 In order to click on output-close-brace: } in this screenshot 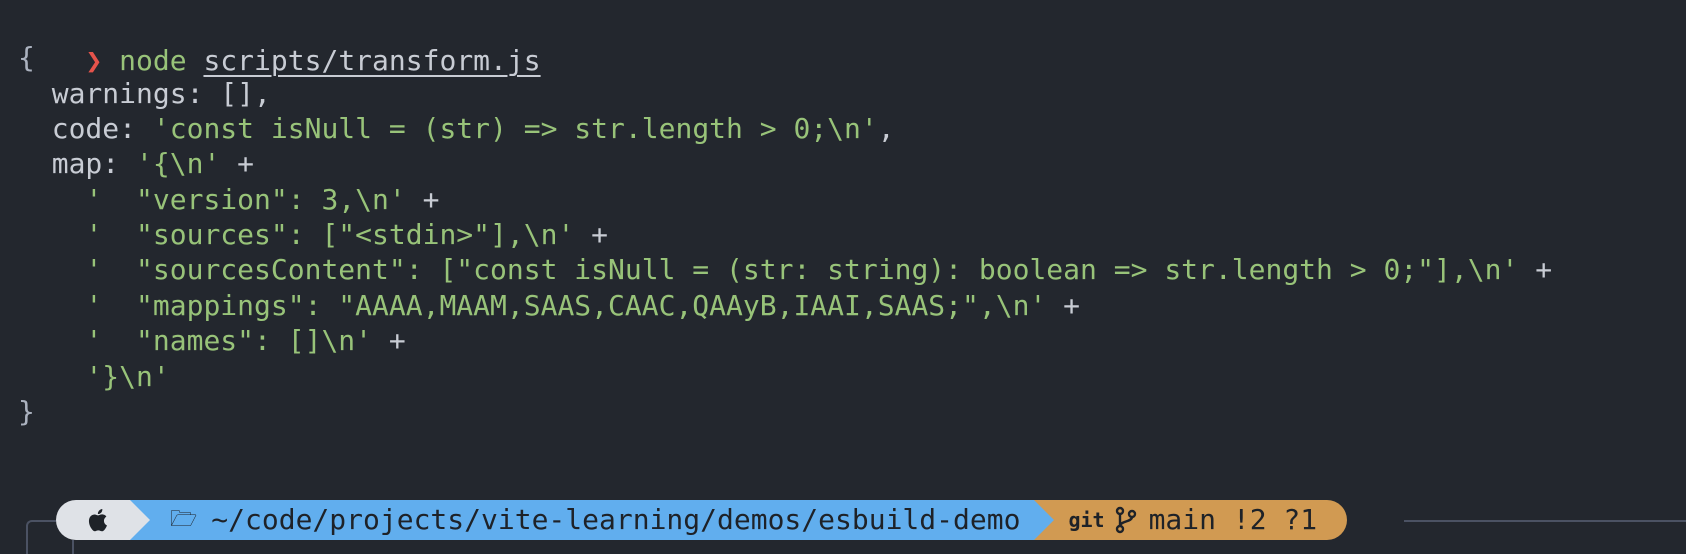, I will do `click(26, 411)`.